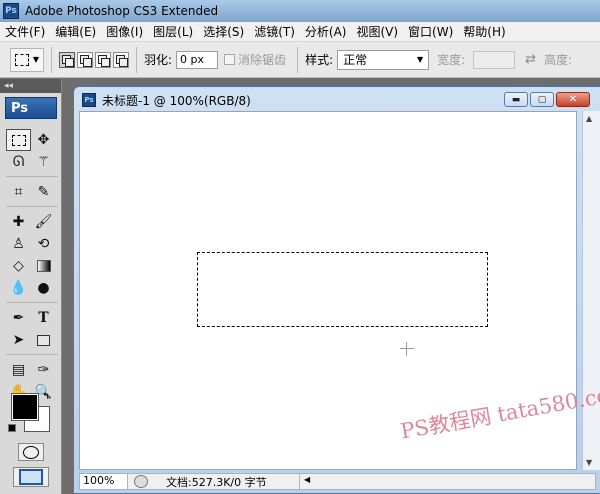 Image resolution: width=600 pixels, height=494 pixels. I want to click on intersect-selection-button, so click(121, 59).